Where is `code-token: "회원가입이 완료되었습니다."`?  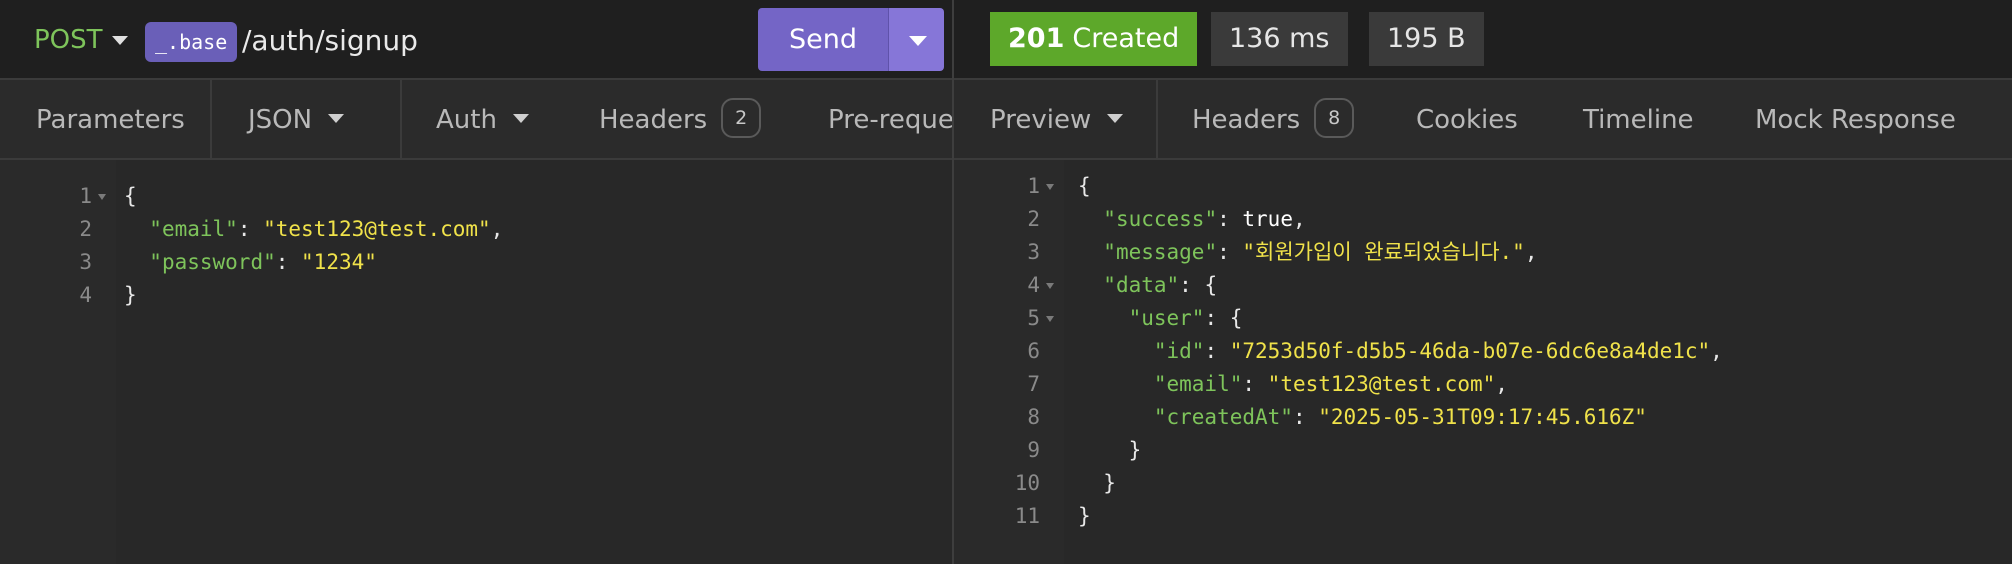
code-token: "회원가입이 완료되었습니다." is located at coordinates (1383, 252).